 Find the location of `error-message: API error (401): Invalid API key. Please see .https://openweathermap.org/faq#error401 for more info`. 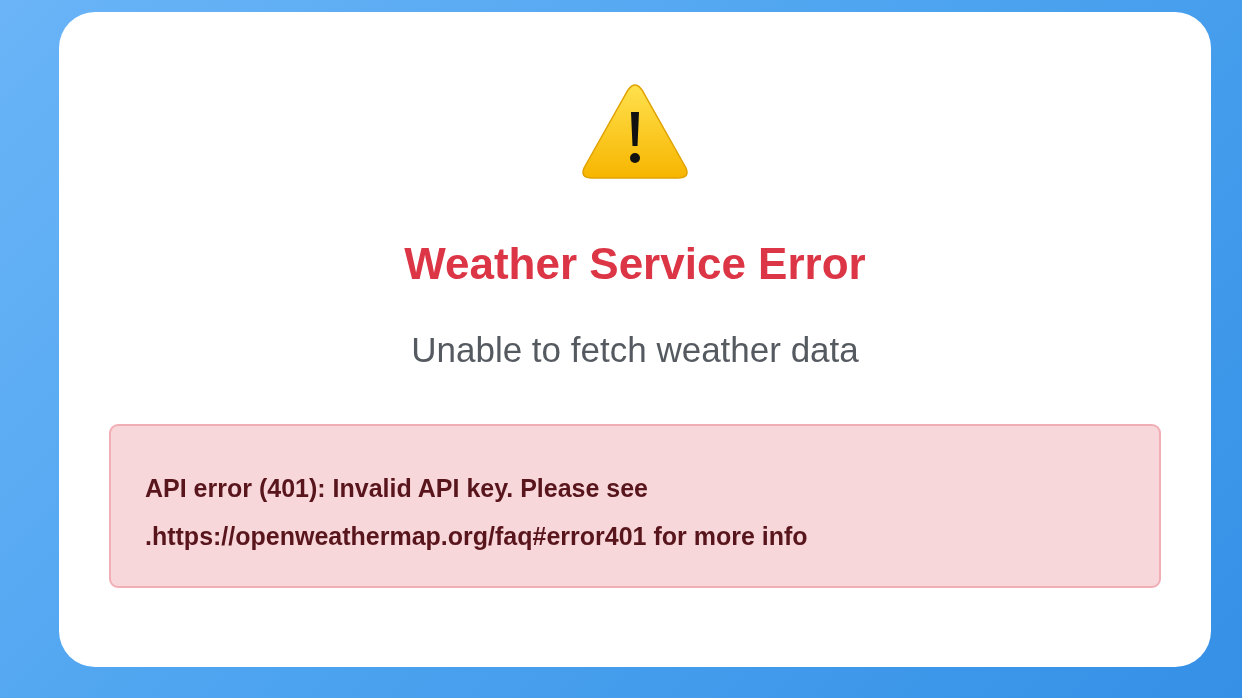

error-message: API error (401): Invalid API key. Please see .https://openweathermap.org/faq#error401 for more info is located at coordinates (477, 512).